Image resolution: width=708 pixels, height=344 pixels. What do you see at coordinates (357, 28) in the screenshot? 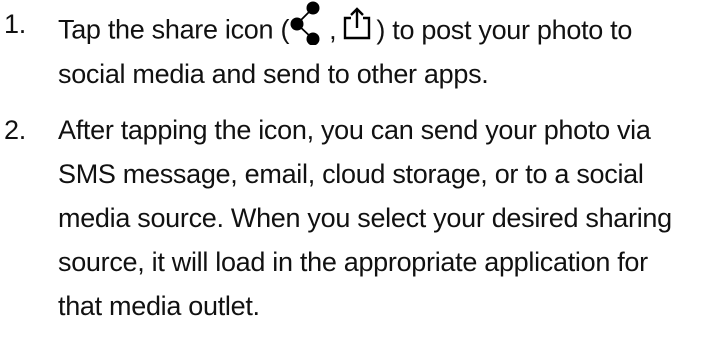
I see `ios-share-icon` at bounding box center [357, 28].